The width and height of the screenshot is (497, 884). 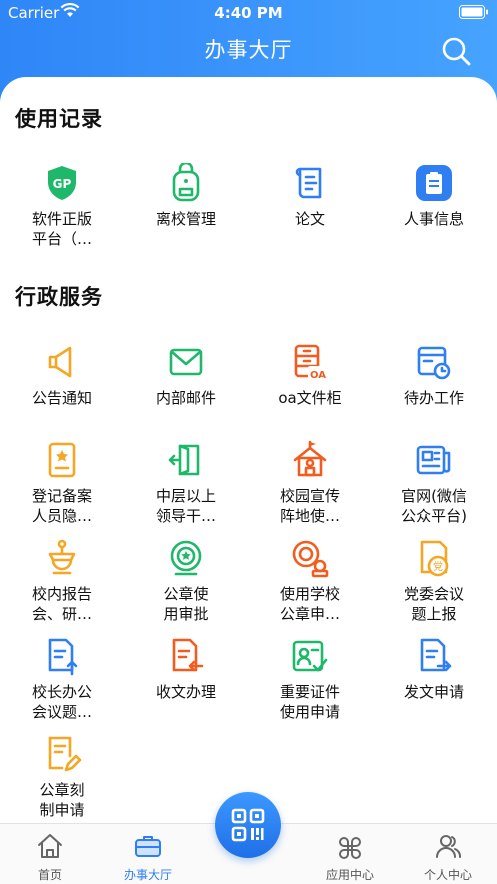 I want to click on service-item-label: 发文申请, so click(x=433, y=692).